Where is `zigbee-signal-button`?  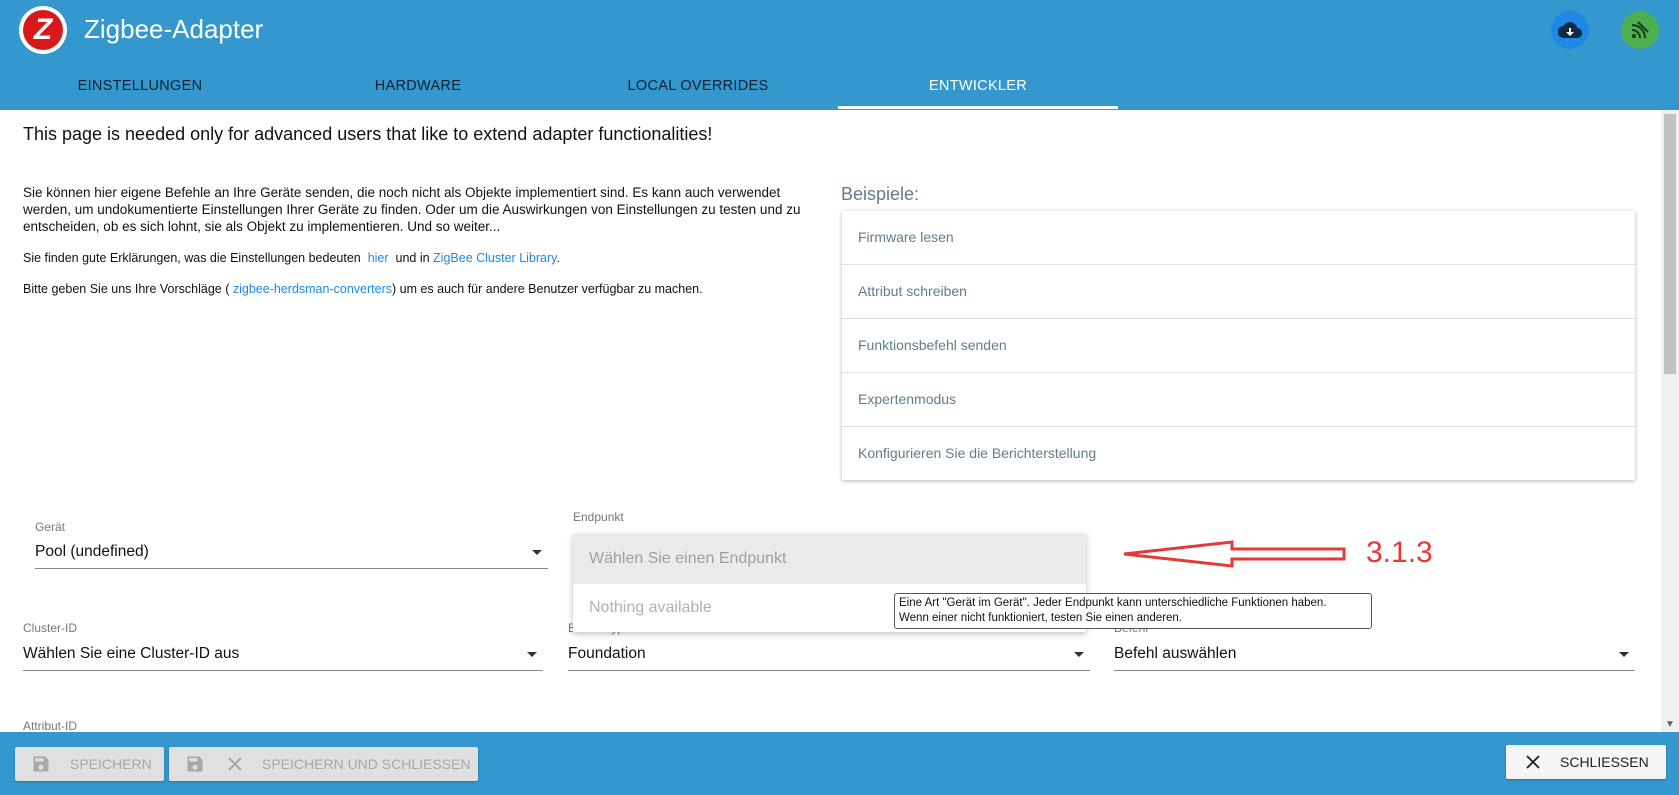 zigbee-signal-button is located at coordinates (1640, 30).